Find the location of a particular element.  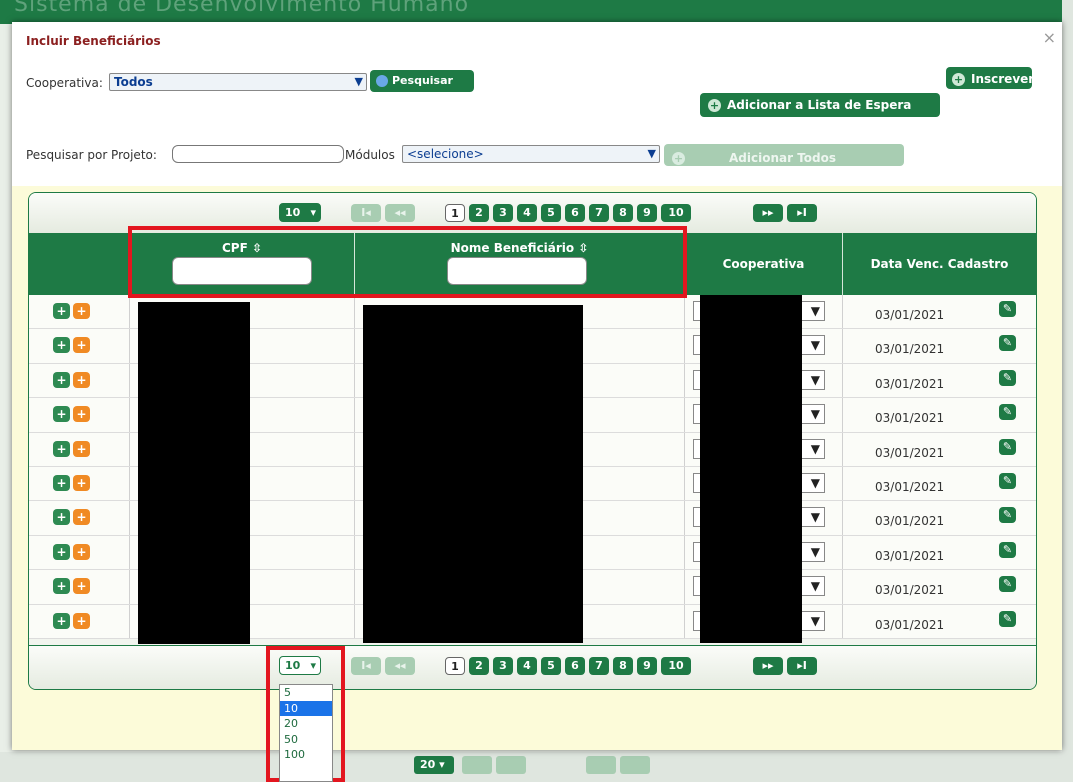

cooperativa-header-label: Cooperativa is located at coordinates (763, 264).